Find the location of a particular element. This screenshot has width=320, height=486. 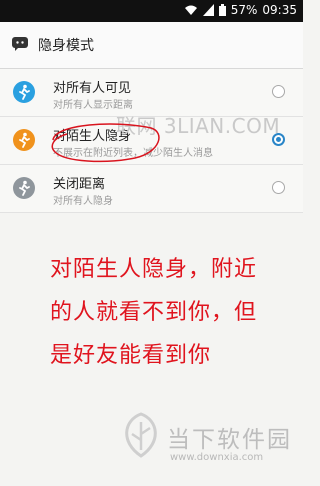

option-title: 关闭距离 is located at coordinates (79, 184).